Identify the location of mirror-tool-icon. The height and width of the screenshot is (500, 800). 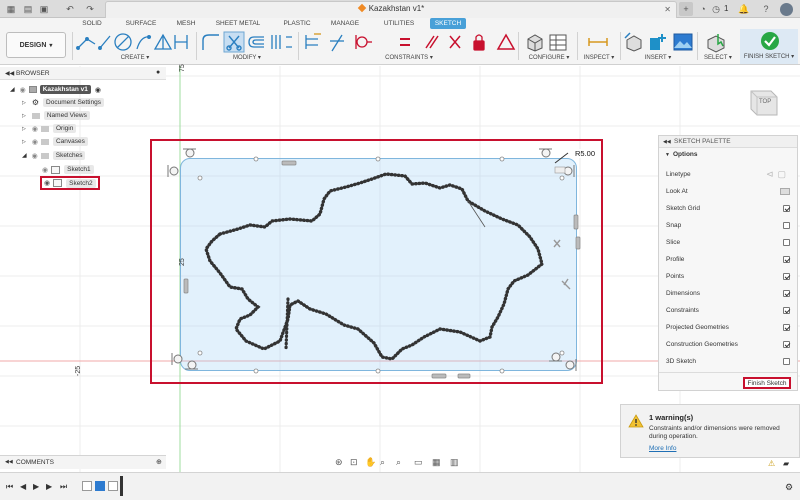
(281, 42).